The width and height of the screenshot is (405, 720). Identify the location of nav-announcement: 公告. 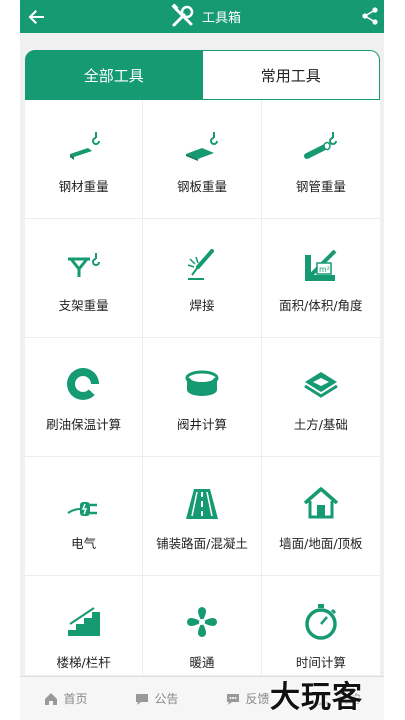
(156, 698).